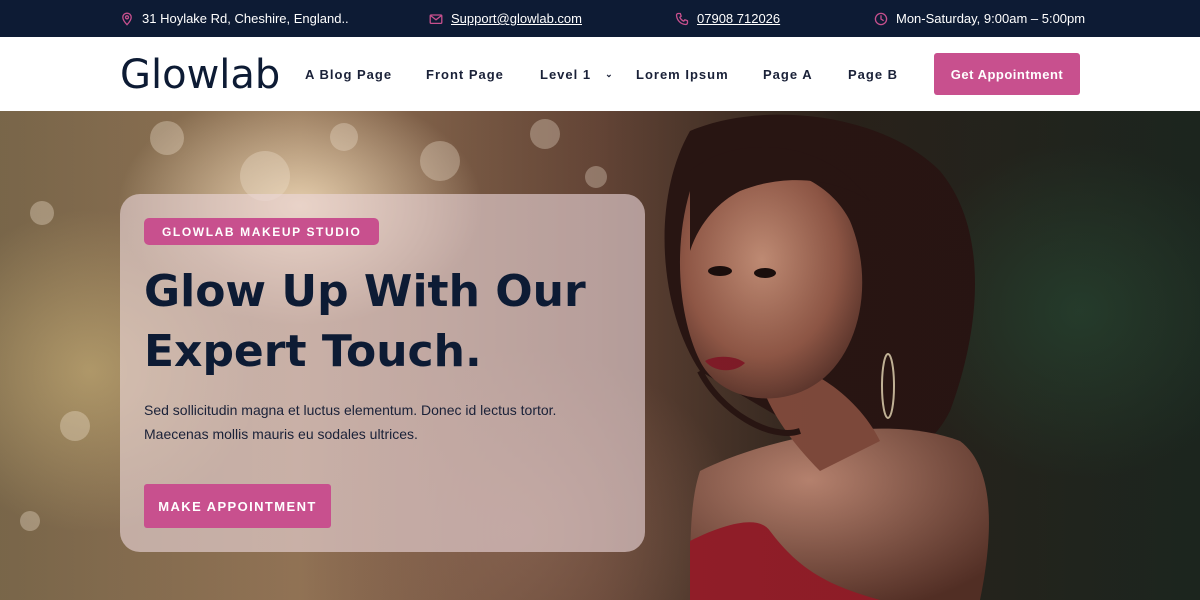 This screenshot has width=1200, height=600. I want to click on nav-link-label: A Blog Page, so click(349, 74).